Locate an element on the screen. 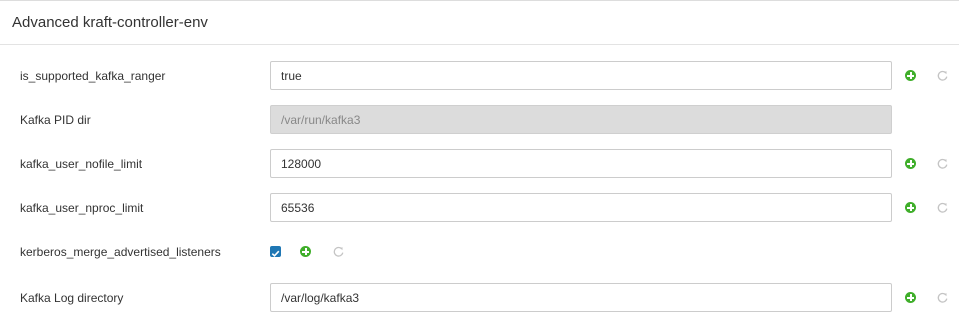  config-row-kafka-pid-dir: Kafka PID dir is located at coordinates (479, 120).